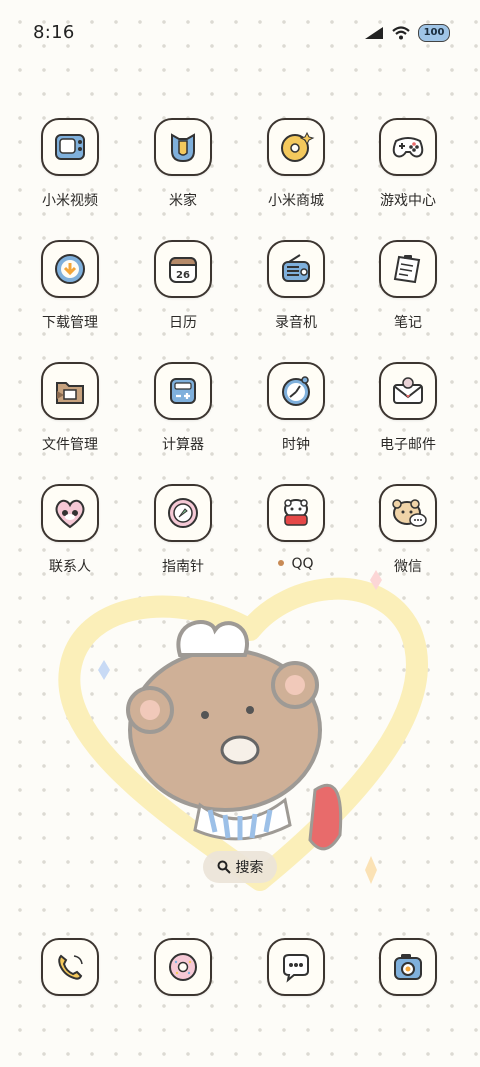  I want to click on app-download-manager: 下载管理, so click(70, 286).